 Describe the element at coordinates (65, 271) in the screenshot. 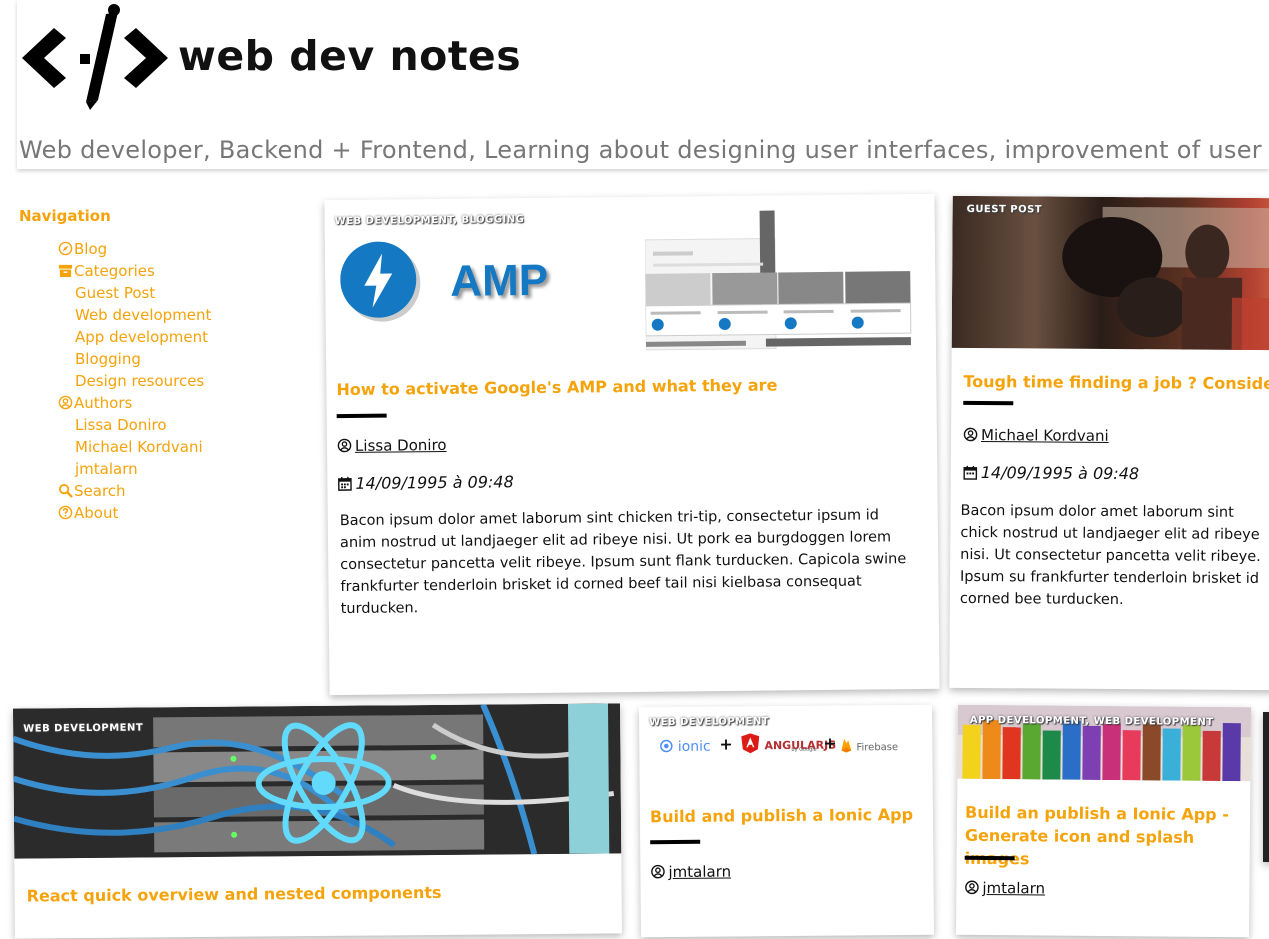

I see `archive-icon` at that location.